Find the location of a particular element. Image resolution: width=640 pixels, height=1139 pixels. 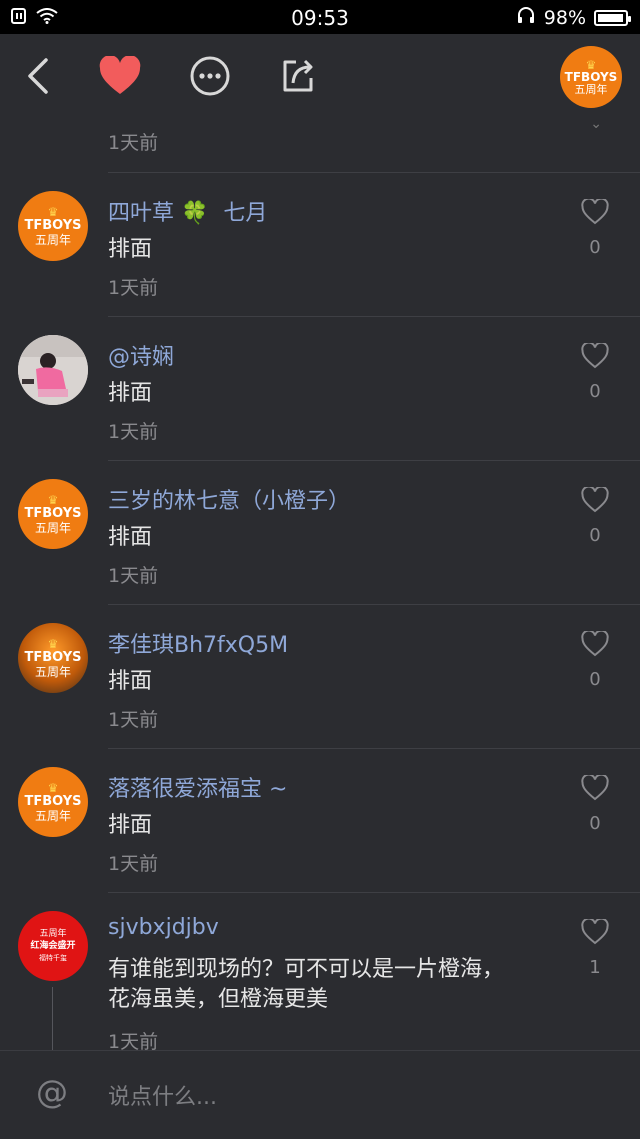

avatar-text-3: 福特千玺 is located at coordinates (53, 957).